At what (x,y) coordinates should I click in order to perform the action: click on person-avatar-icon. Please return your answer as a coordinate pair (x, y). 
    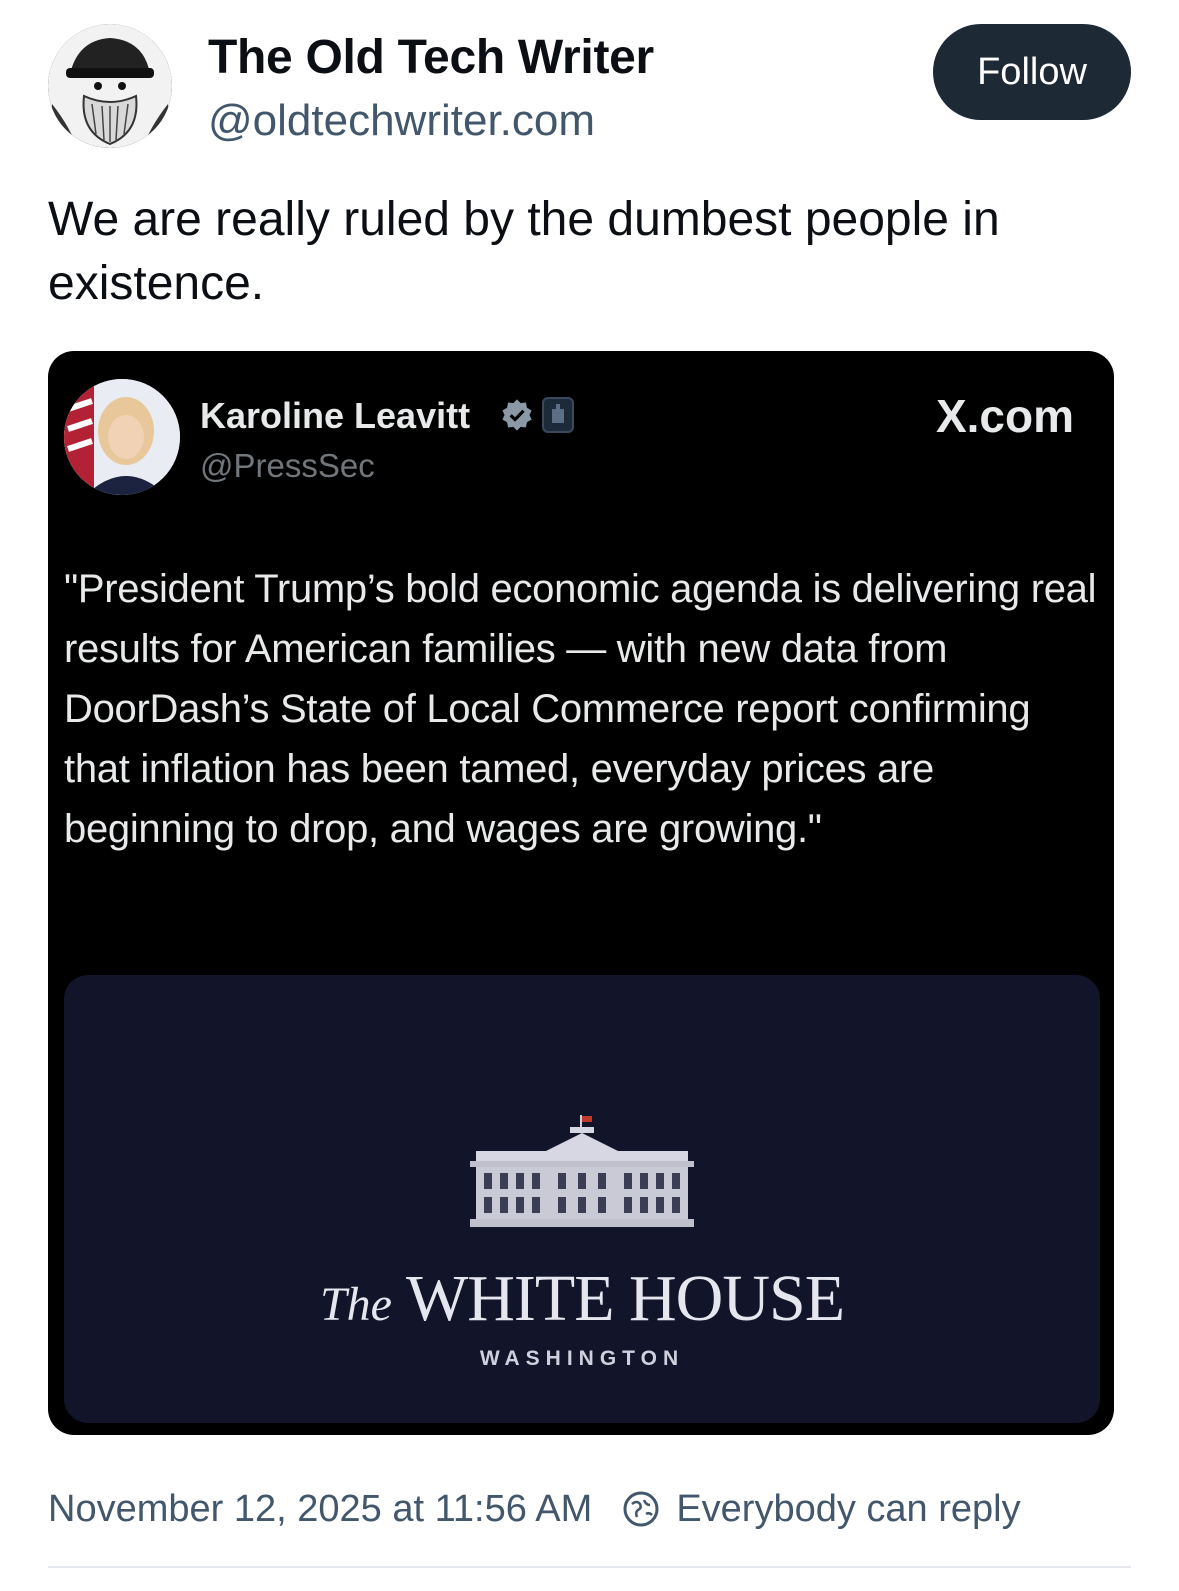
    Looking at the image, I should click on (122, 437).